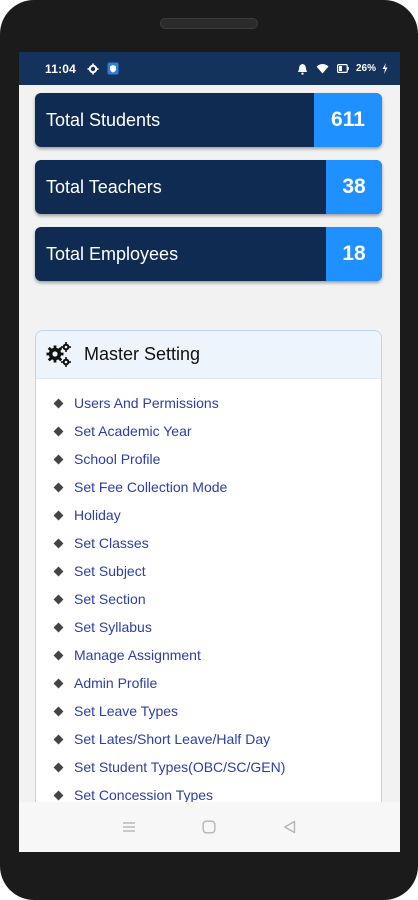 This screenshot has height=900, width=418. Describe the element at coordinates (209, 68) in the screenshot. I see `status-bar: 11:04 26%` at that location.